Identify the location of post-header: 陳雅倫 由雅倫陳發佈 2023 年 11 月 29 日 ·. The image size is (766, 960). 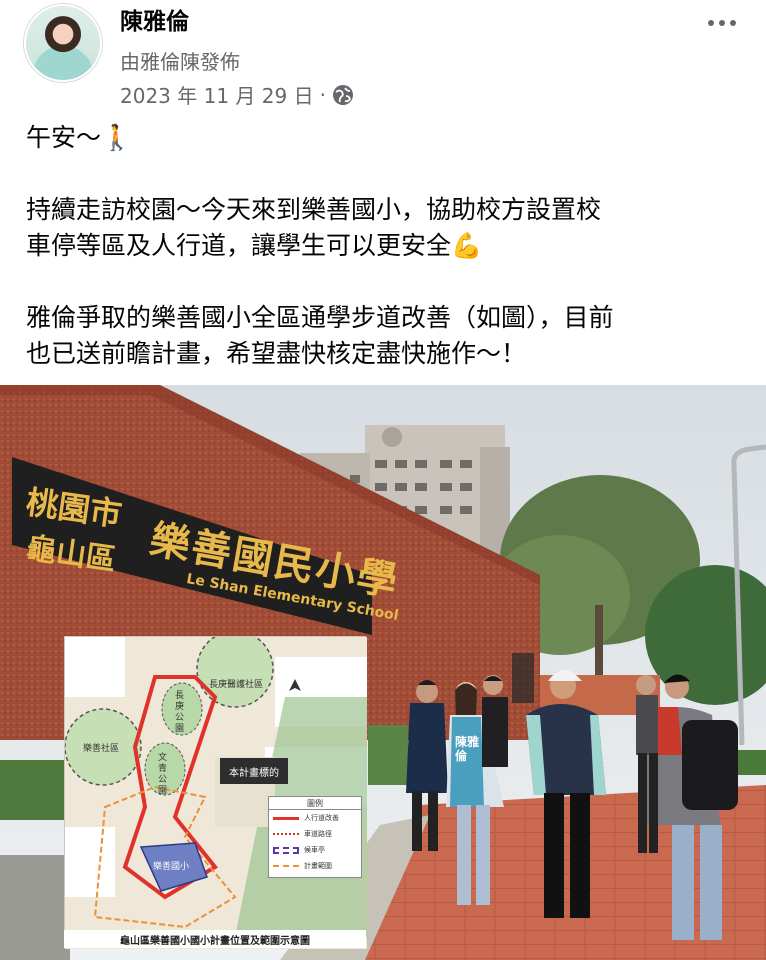
(383, 56).